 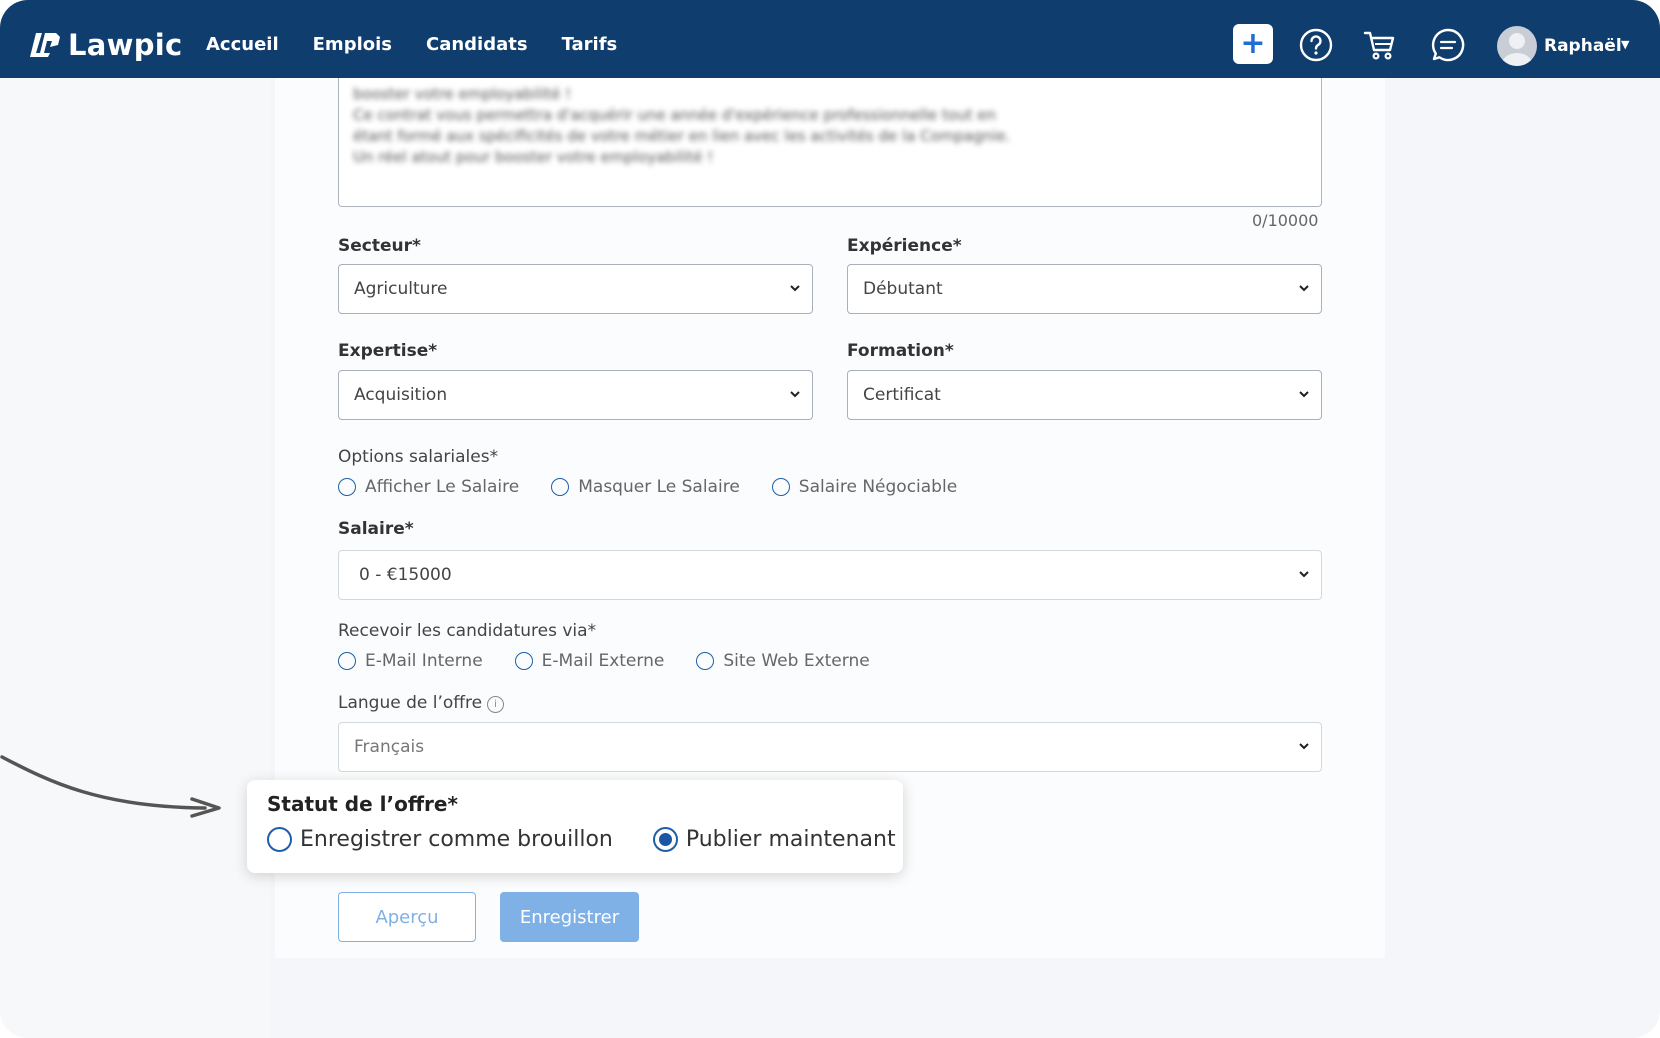 What do you see at coordinates (790, 839) in the screenshot?
I see `radio-label: Publier maintenant` at bounding box center [790, 839].